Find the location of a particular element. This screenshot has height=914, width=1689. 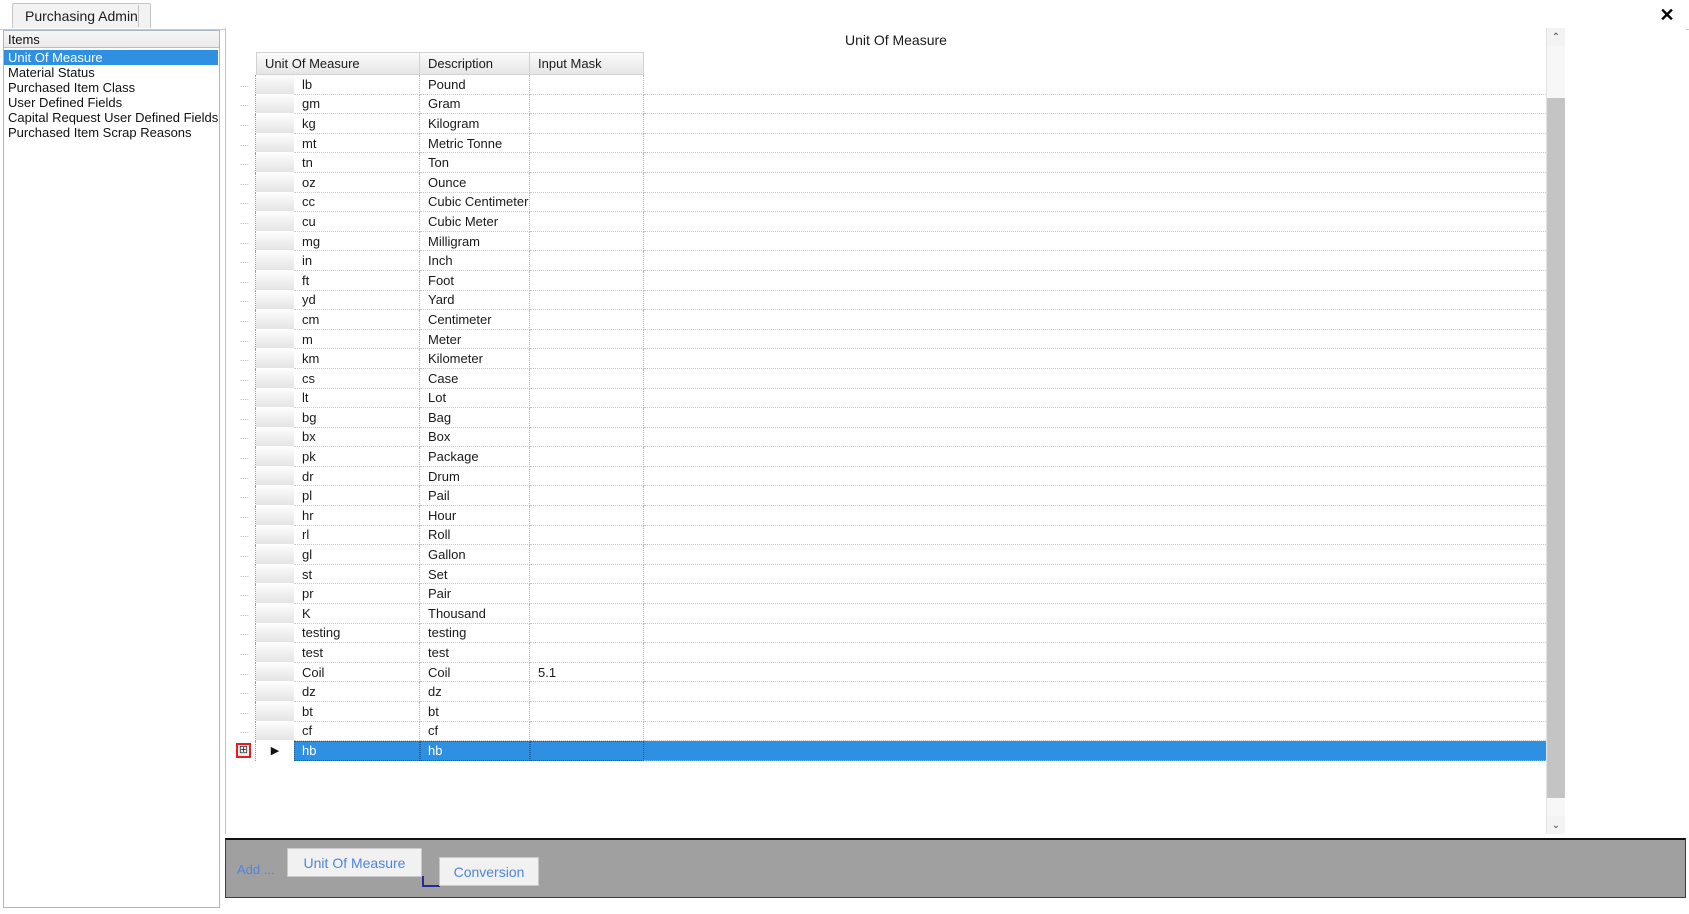

table-cell: Hour is located at coordinates (475, 516).